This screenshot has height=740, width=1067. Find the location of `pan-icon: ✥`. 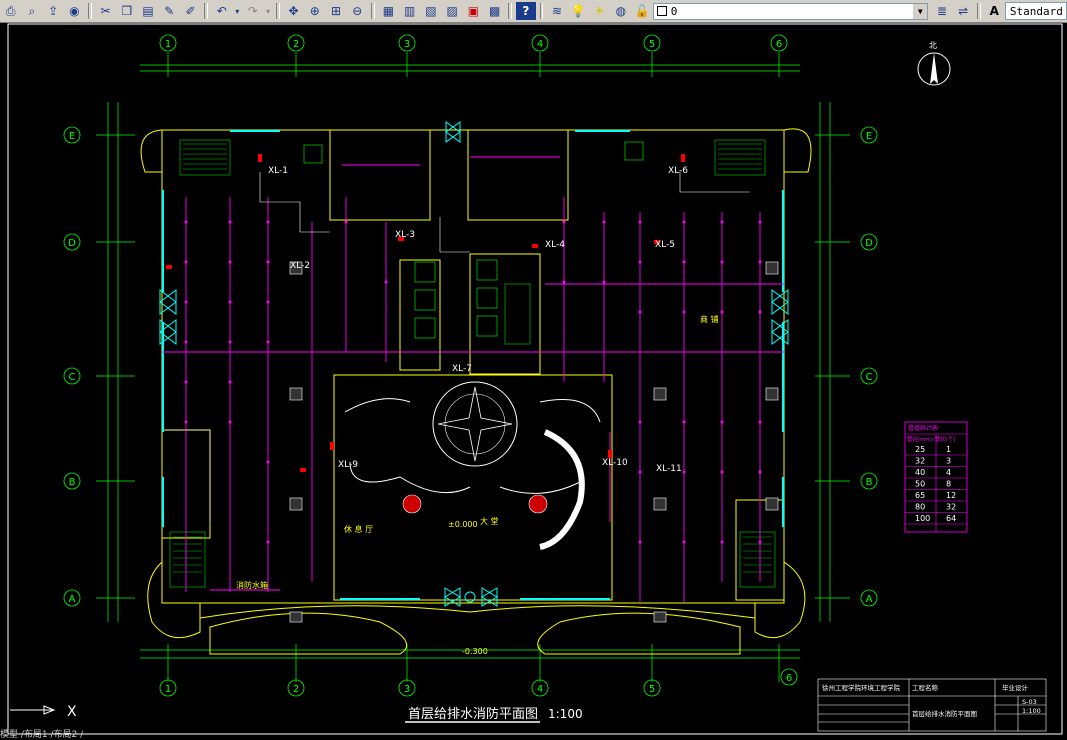

pan-icon: ✥ is located at coordinates (293, 11).